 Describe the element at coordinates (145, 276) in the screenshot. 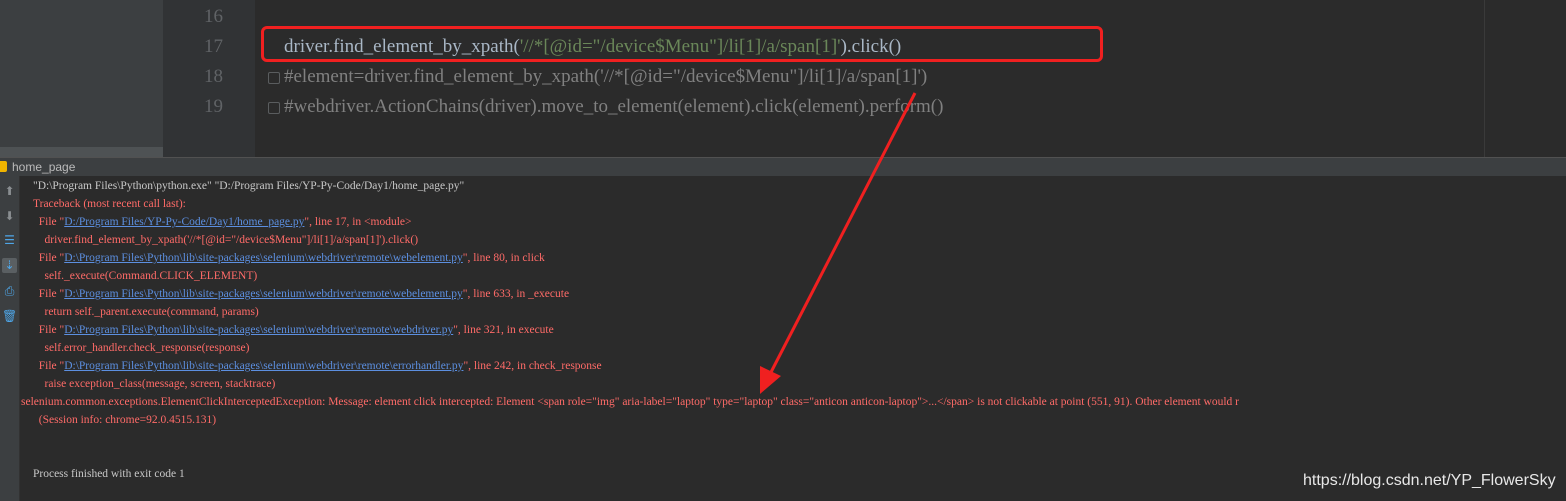

I see `console-line: self._execute(Command.CLICK_ELEMENT)` at that location.